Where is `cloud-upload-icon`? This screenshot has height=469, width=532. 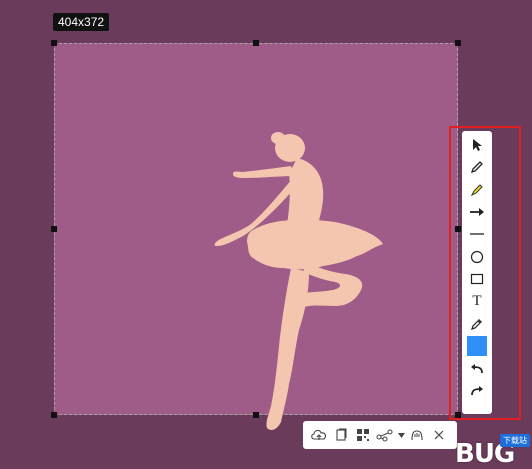
cloud-upload-icon is located at coordinates (319, 435).